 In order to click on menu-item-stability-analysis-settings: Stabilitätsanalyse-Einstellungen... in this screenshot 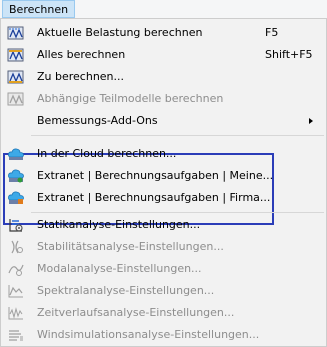, I will do `click(163, 247)`.